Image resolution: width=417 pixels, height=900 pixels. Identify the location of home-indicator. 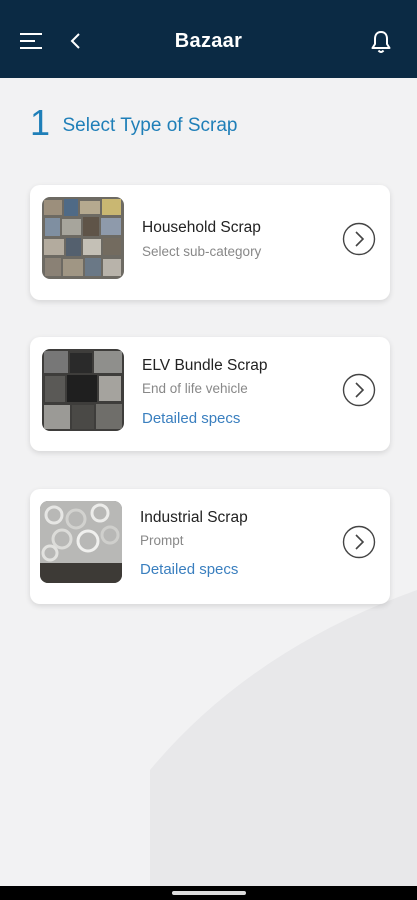
(209, 893).